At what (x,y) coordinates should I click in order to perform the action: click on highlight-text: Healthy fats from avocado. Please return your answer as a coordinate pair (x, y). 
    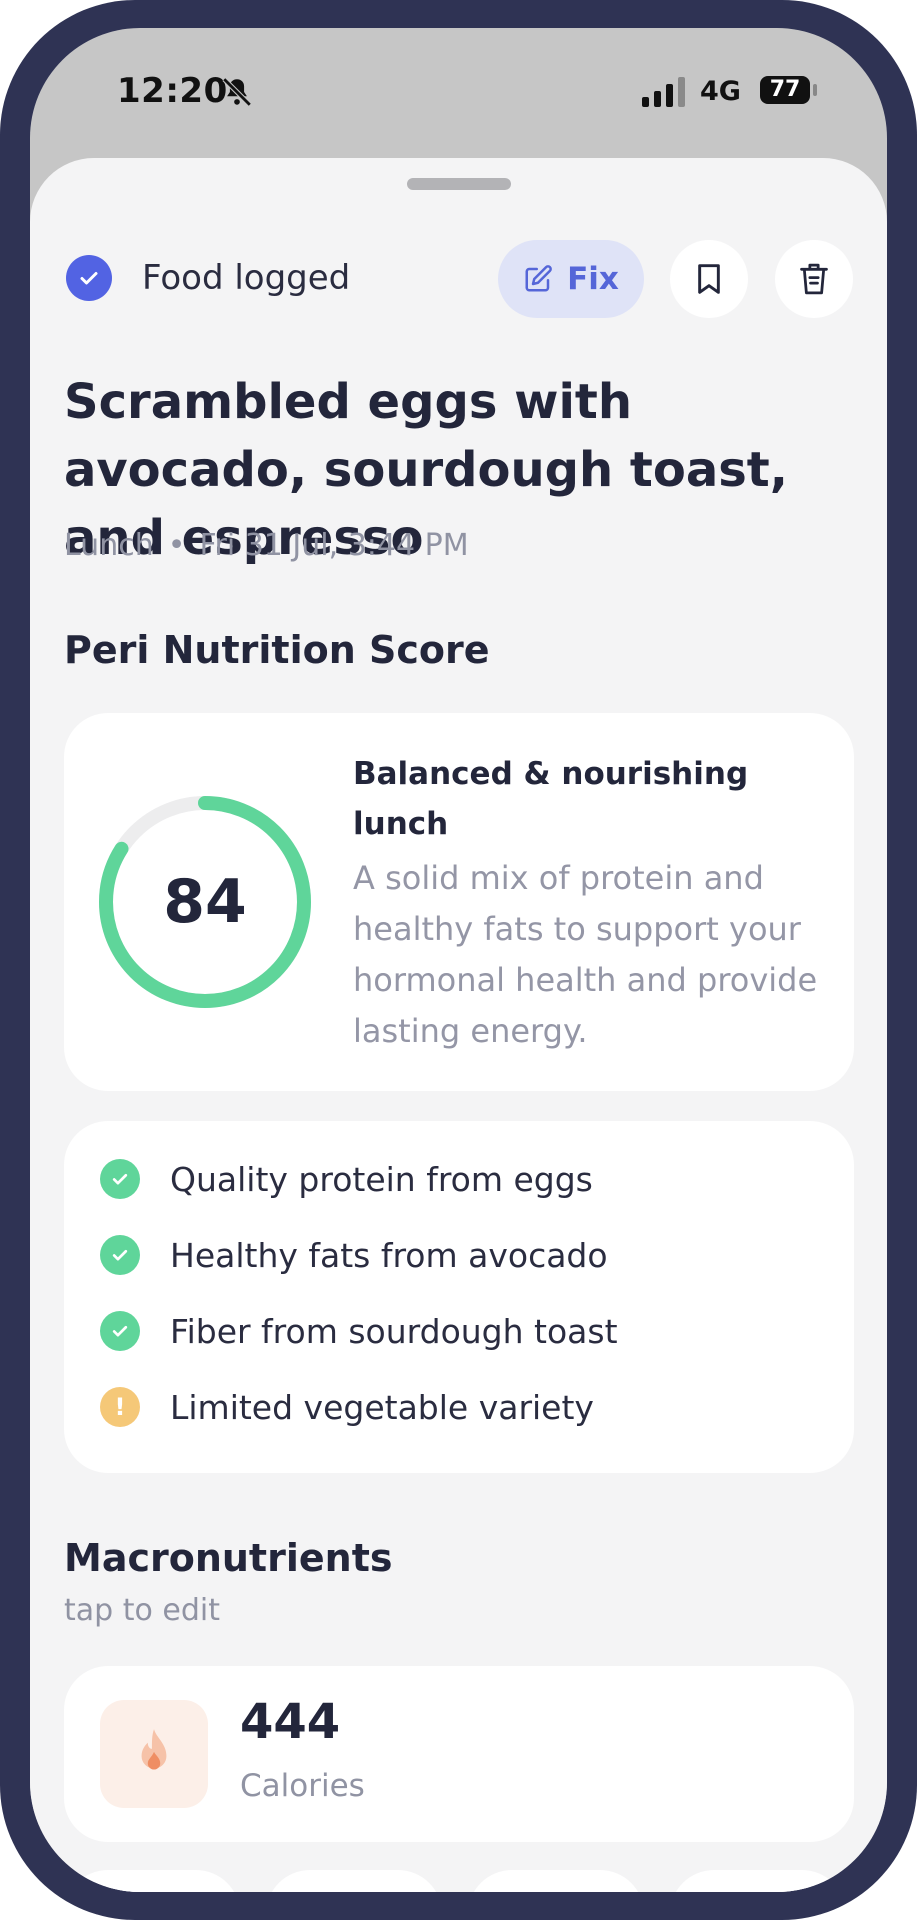
    Looking at the image, I should click on (389, 1255).